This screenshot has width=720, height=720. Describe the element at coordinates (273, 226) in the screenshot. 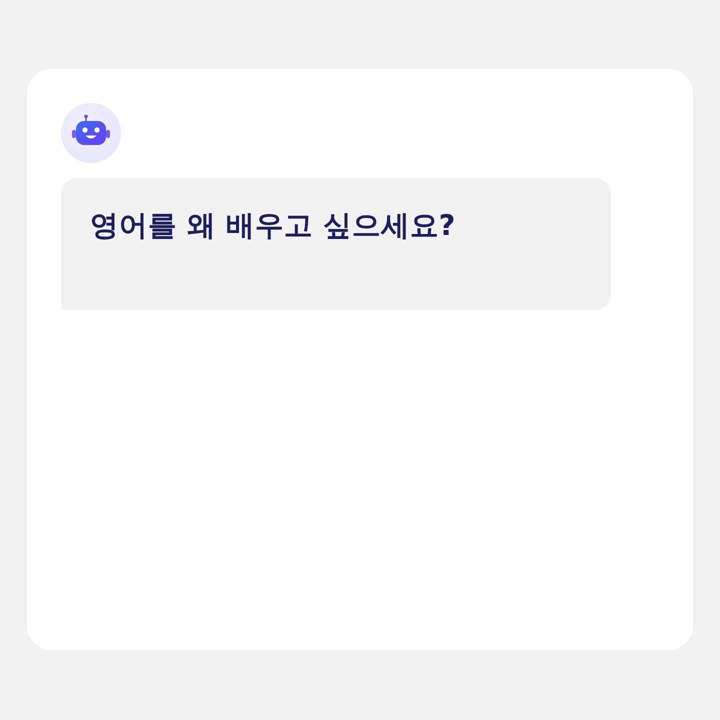

I see `message-text: 영어를 왜 배우고 싶으세요?` at that location.